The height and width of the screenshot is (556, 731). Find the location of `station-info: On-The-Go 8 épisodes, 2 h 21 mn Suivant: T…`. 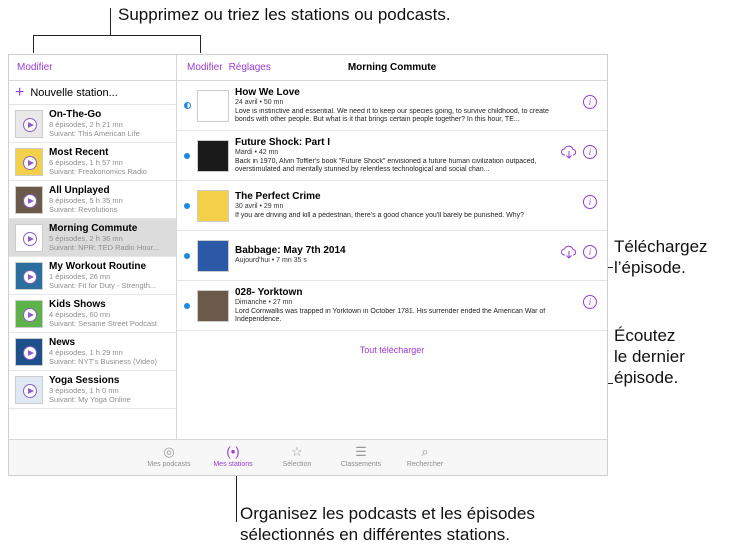

station-info: On-The-Go 8 épisodes, 2 h 21 mn Suivant: T… is located at coordinates (94, 123).